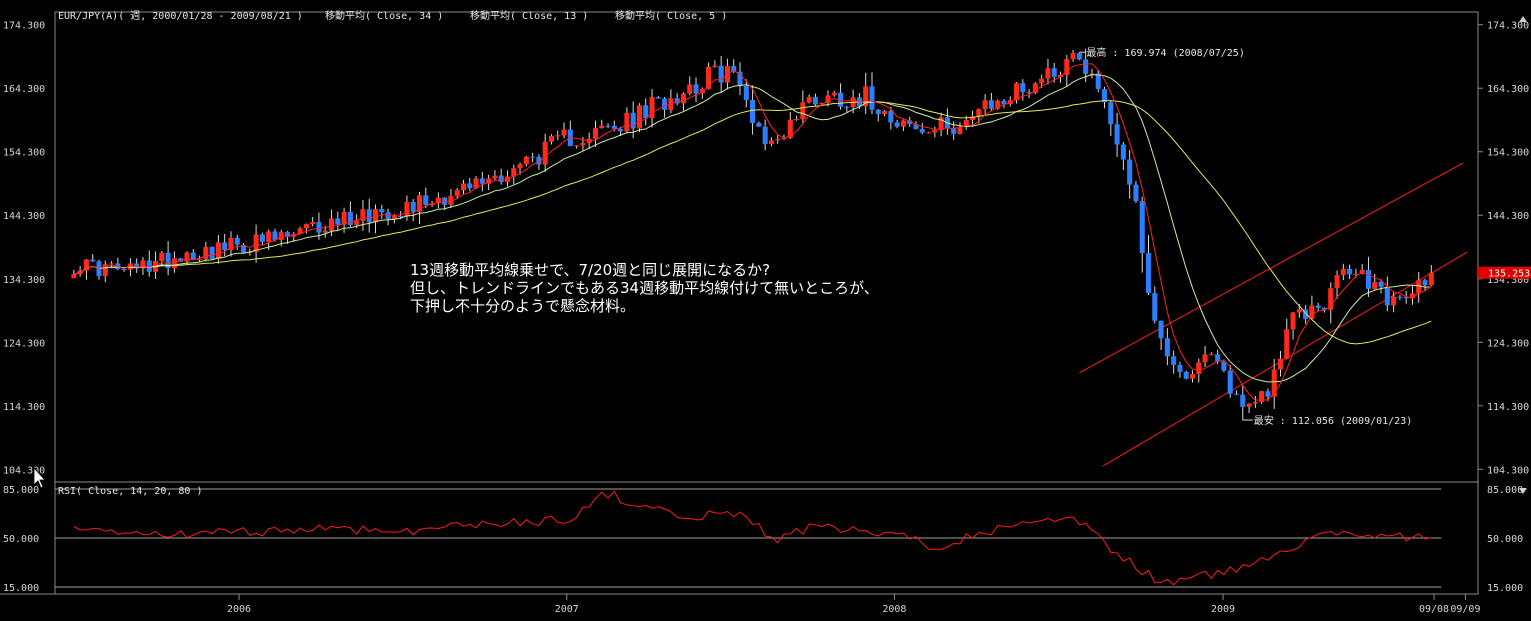 This screenshot has height=621, width=1531. I want to click on ma34-label: 移動平均( Close, 34 ), so click(384, 15).